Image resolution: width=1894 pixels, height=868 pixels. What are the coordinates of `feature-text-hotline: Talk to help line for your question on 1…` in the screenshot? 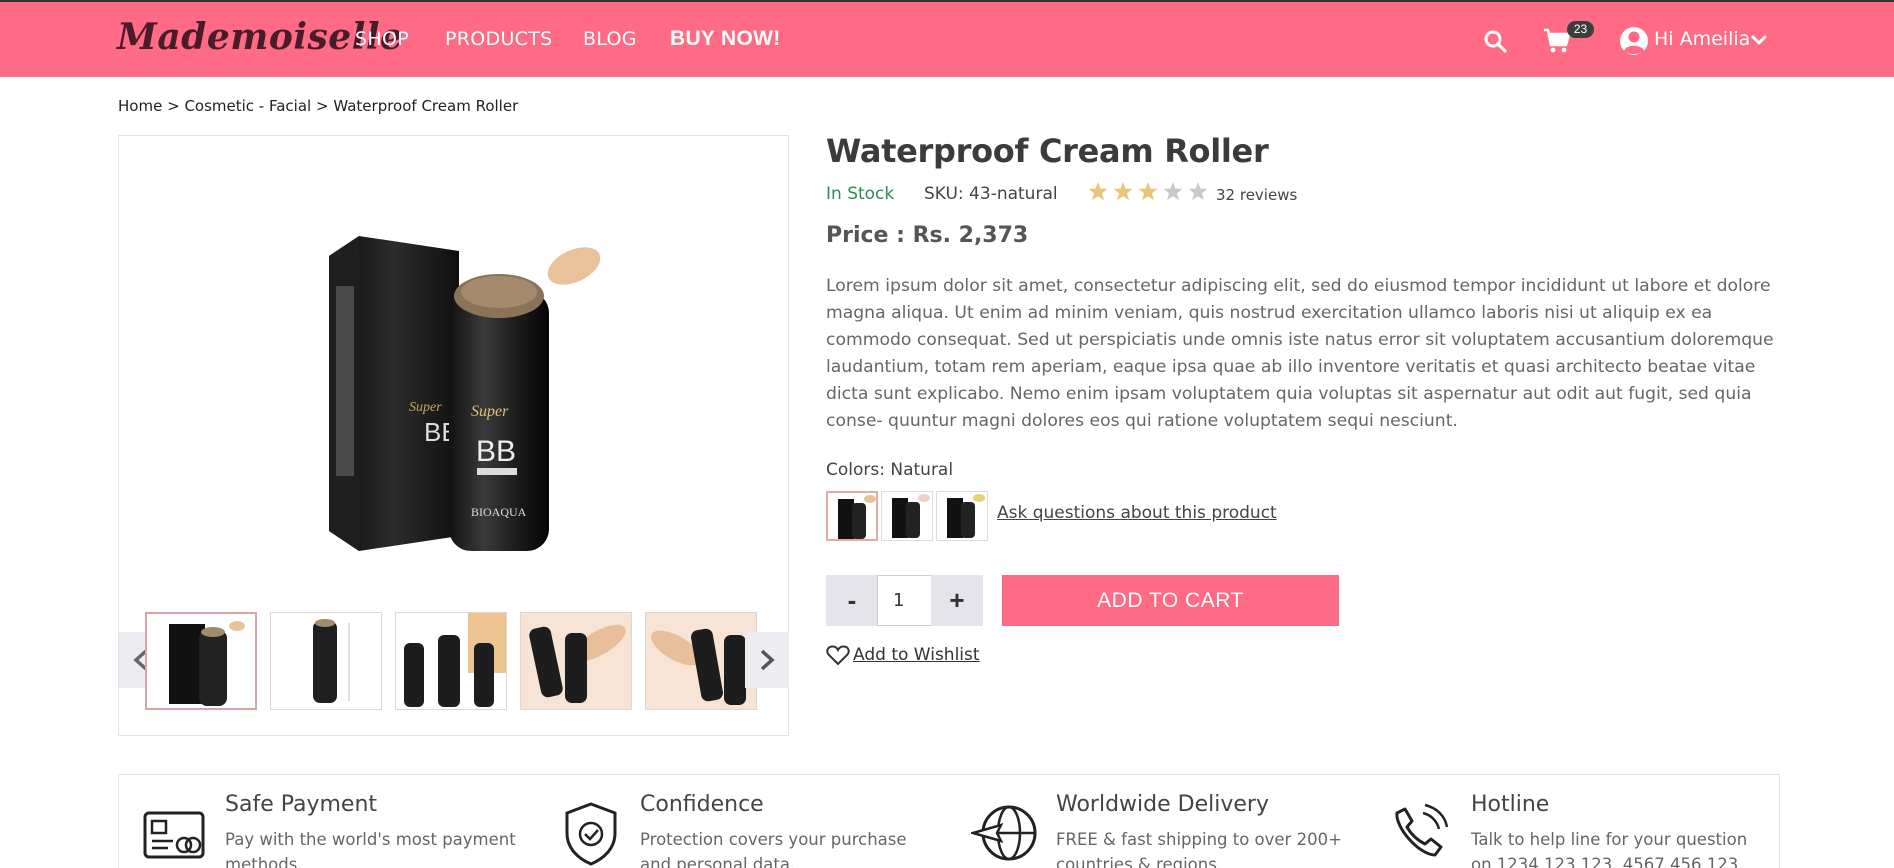 It's located at (1609, 849).